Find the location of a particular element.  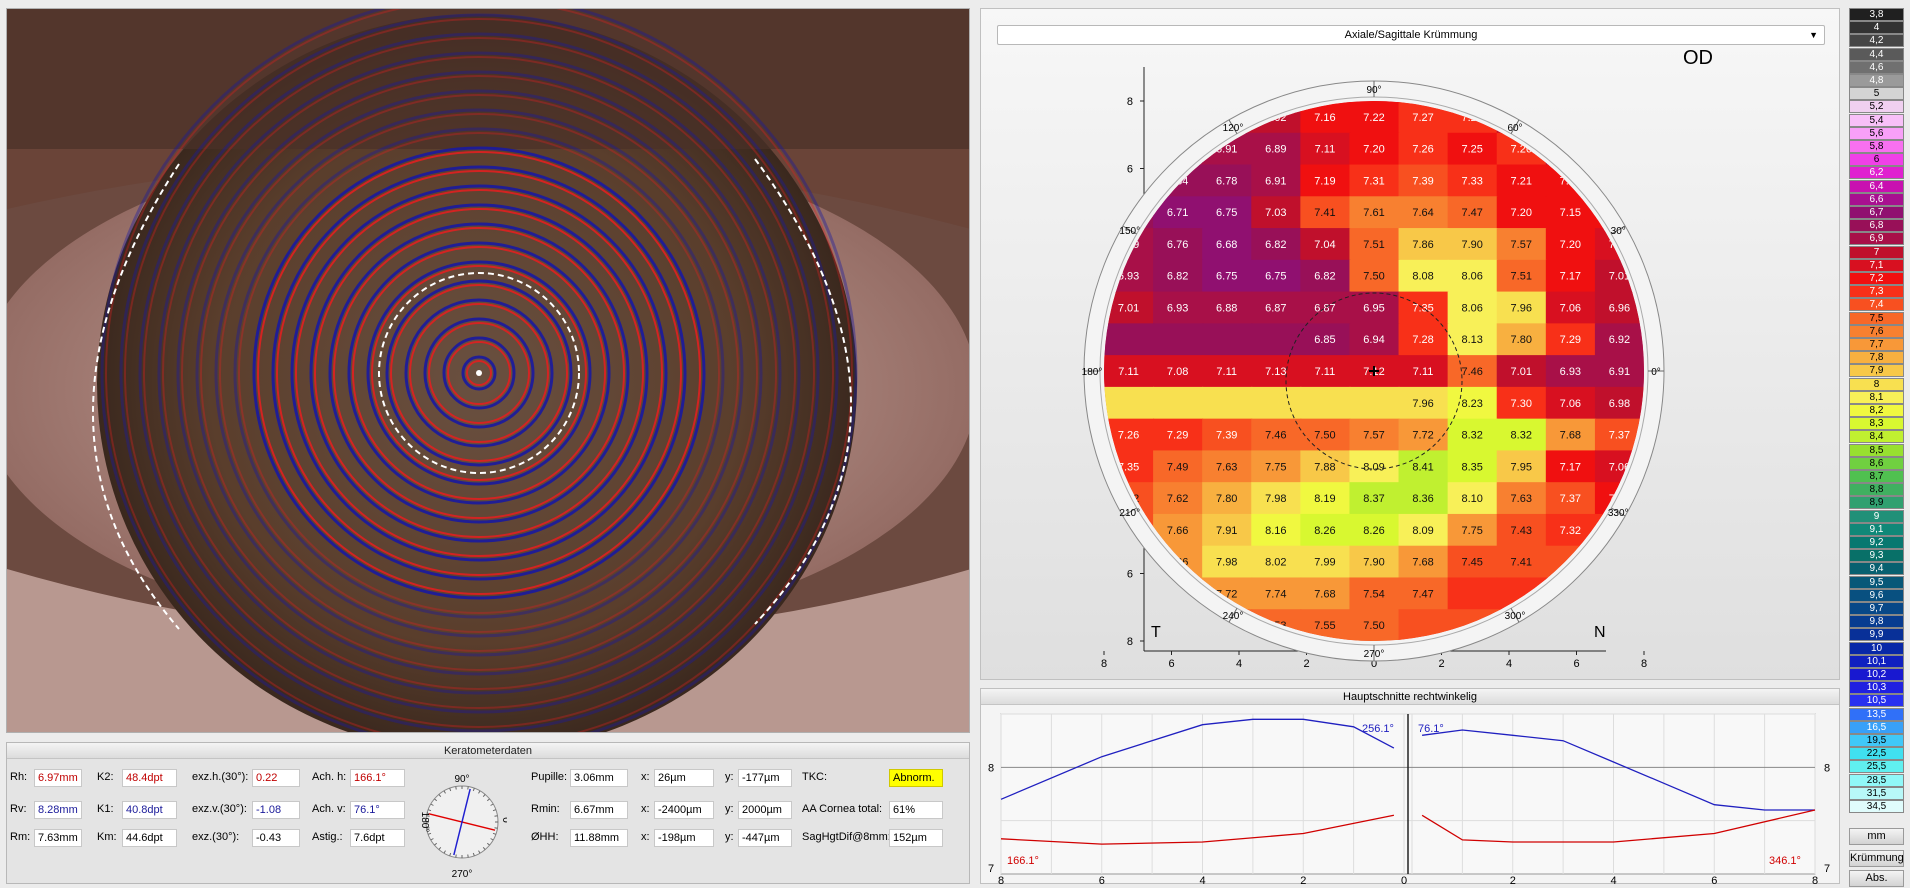

map-value: 8.35 is located at coordinates (1471, 467).